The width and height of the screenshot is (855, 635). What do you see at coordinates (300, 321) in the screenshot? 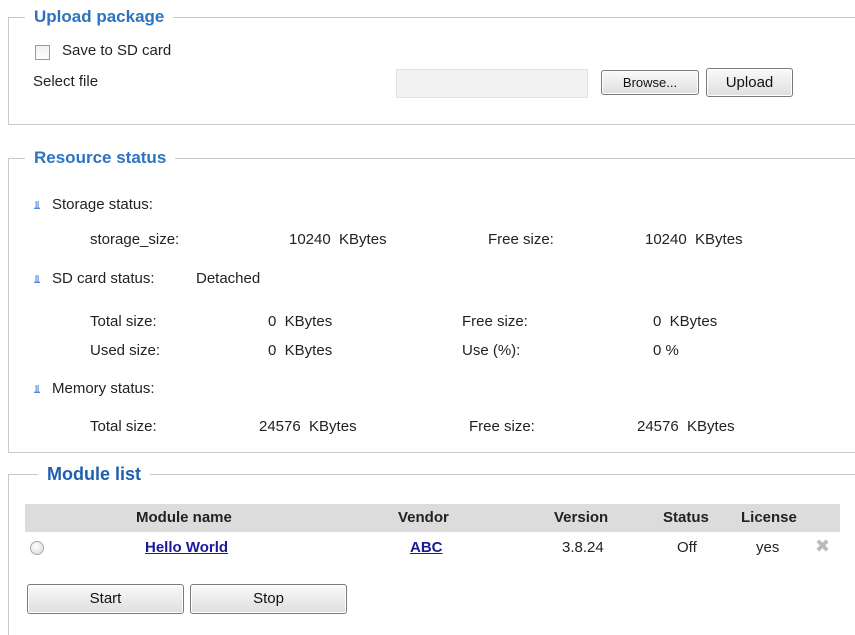
I see `sd-total-value: 0 KBytes` at bounding box center [300, 321].